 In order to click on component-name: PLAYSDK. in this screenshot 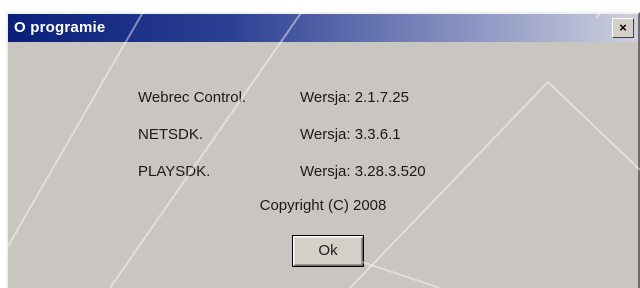, I will do `click(174, 171)`.